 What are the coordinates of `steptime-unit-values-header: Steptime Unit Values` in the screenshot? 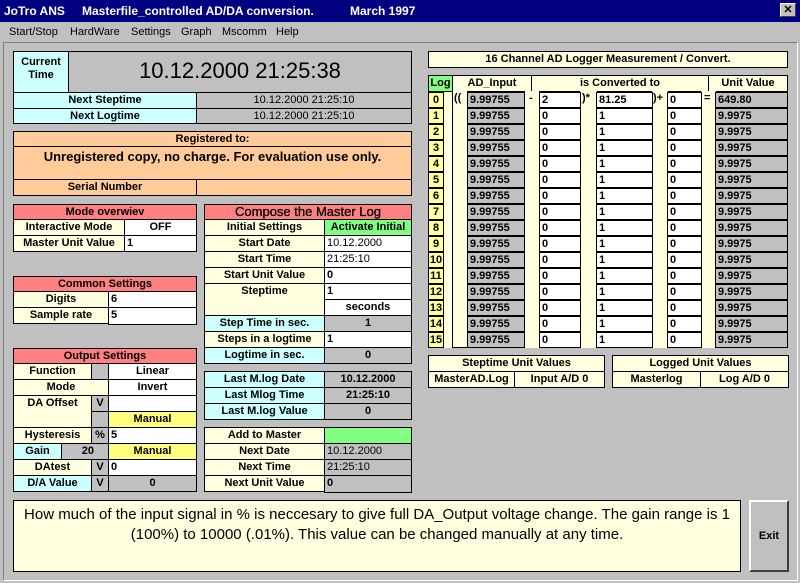 It's located at (516, 363).